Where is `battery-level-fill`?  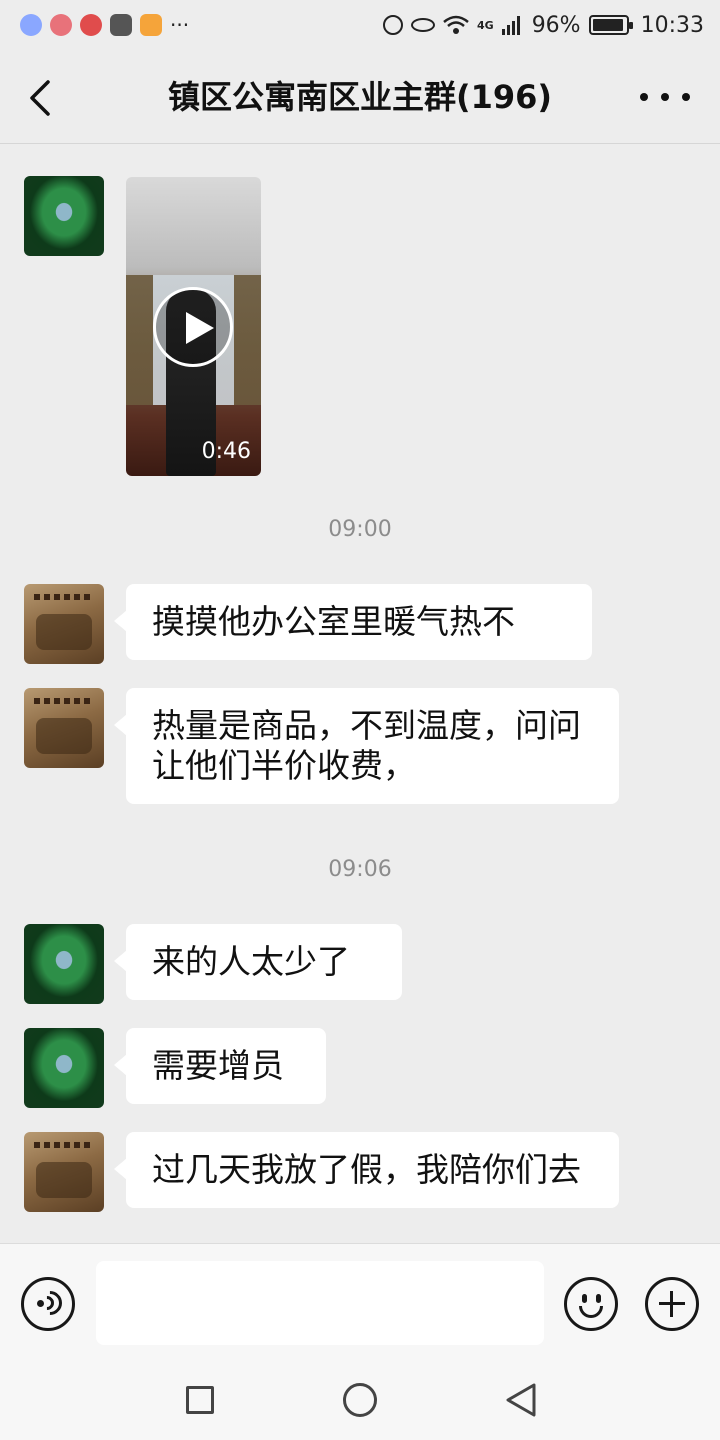 battery-level-fill is located at coordinates (608, 25).